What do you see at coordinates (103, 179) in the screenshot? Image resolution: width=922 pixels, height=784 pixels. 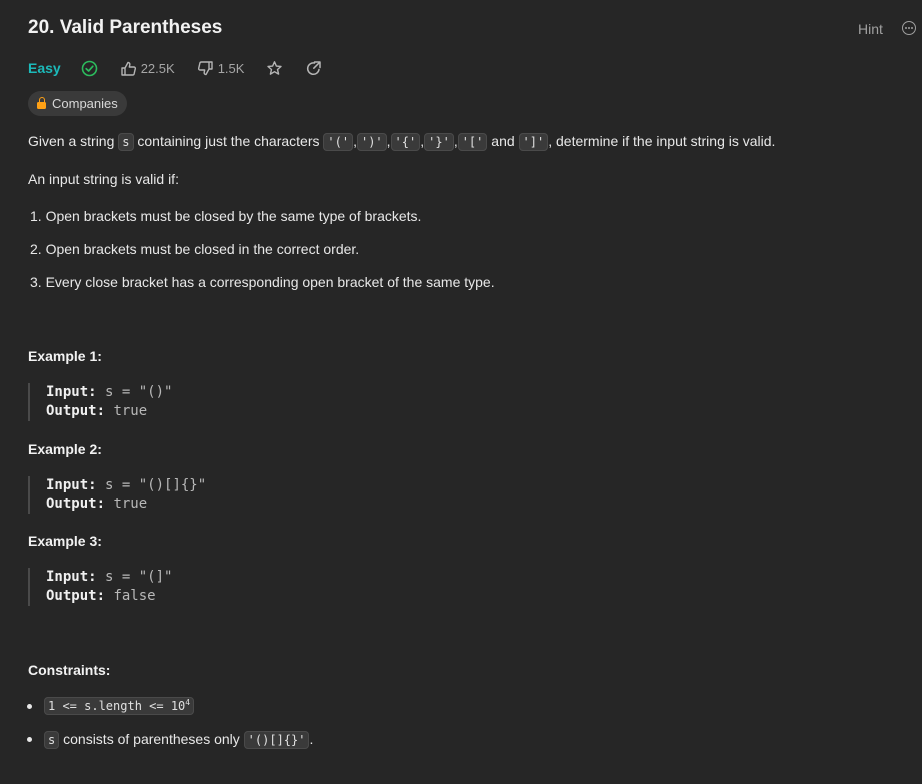 I see `validity-intro: An input string is valid if:` at bounding box center [103, 179].